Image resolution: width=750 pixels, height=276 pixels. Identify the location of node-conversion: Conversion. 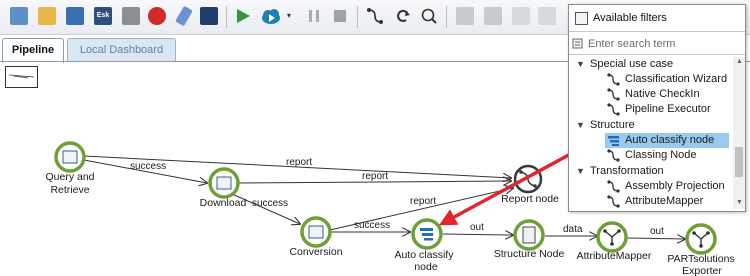
(316, 237).